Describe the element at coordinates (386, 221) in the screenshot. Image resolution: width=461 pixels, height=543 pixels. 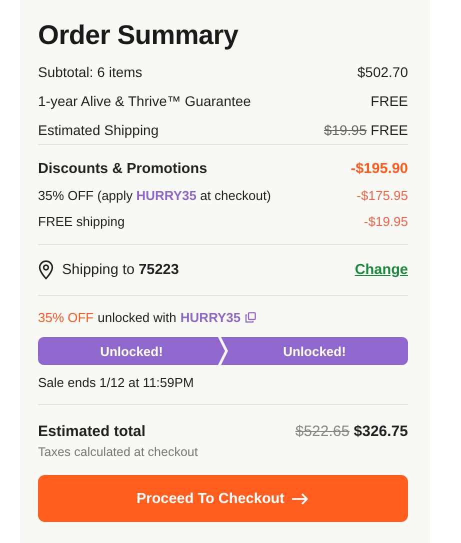
I see `discount-value: -$19.95` at that location.